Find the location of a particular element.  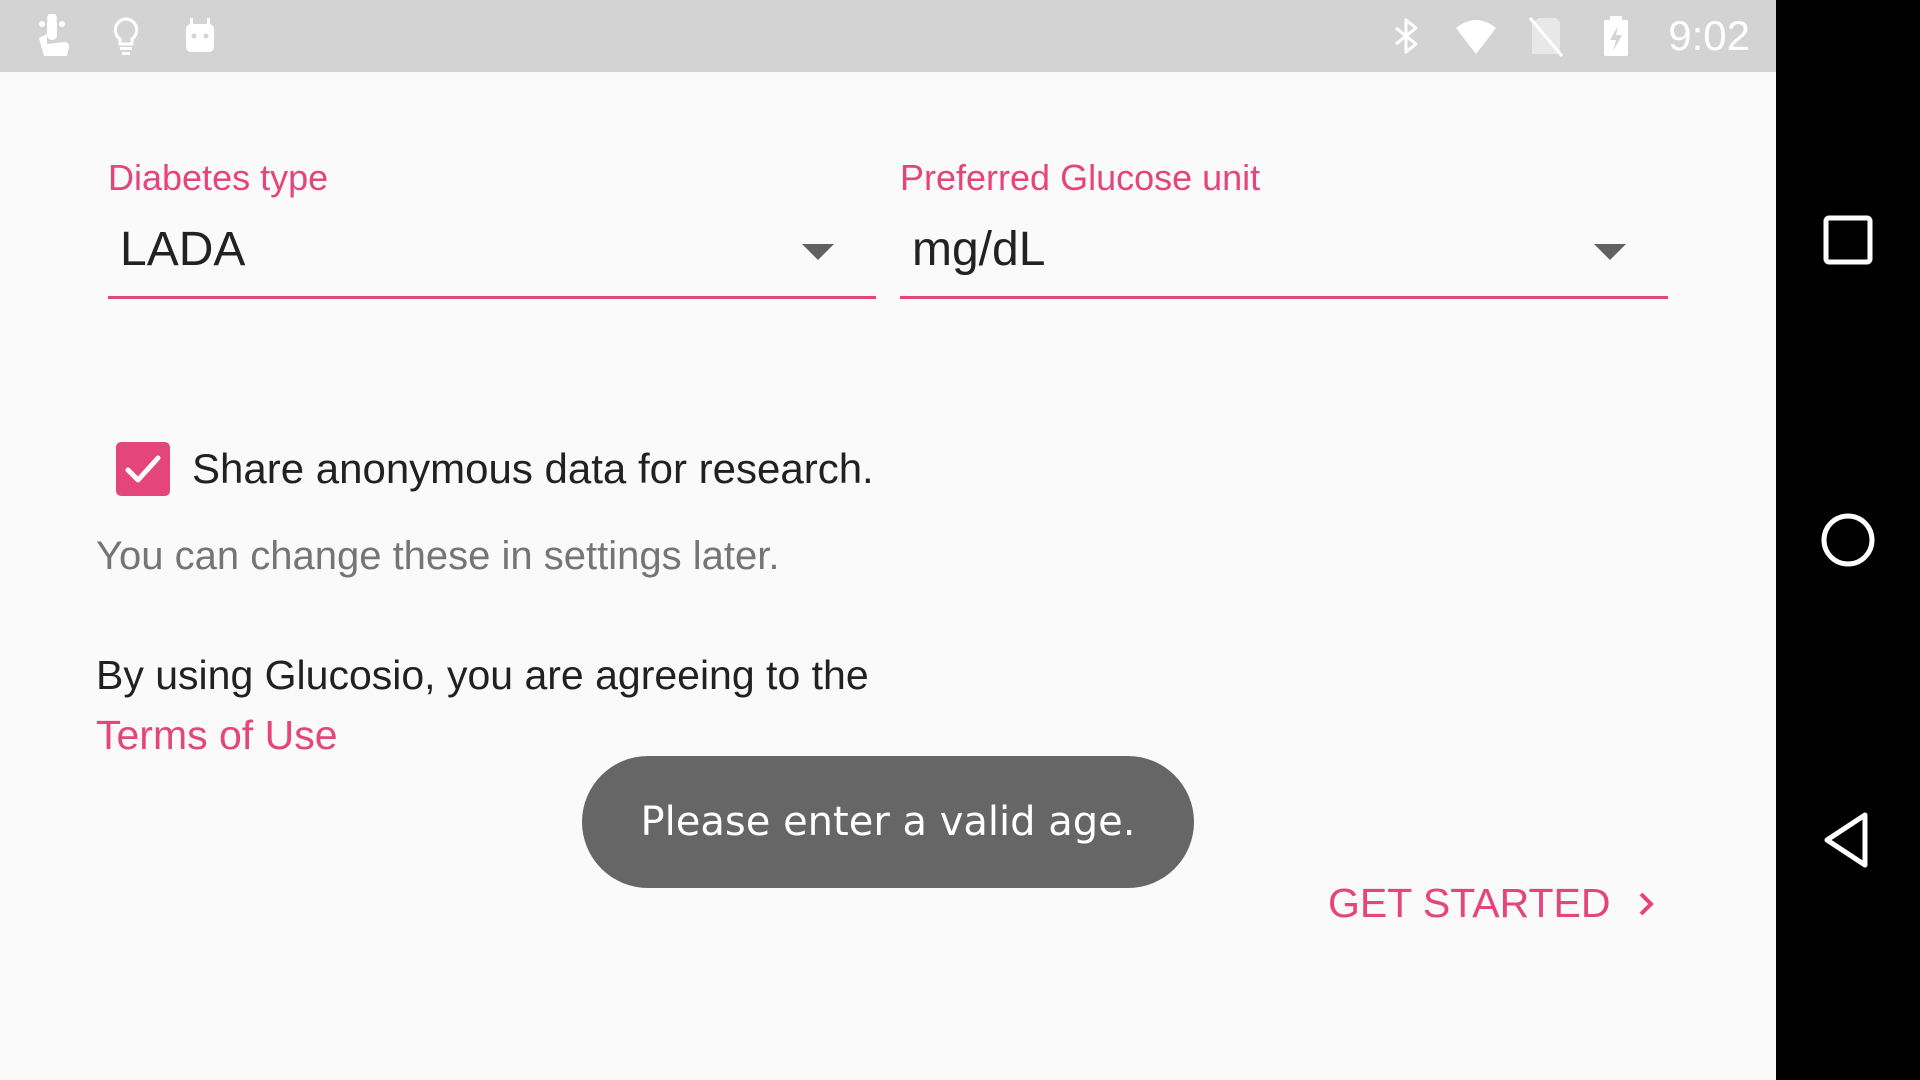

recents-button is located at coordinates (1848, 240).